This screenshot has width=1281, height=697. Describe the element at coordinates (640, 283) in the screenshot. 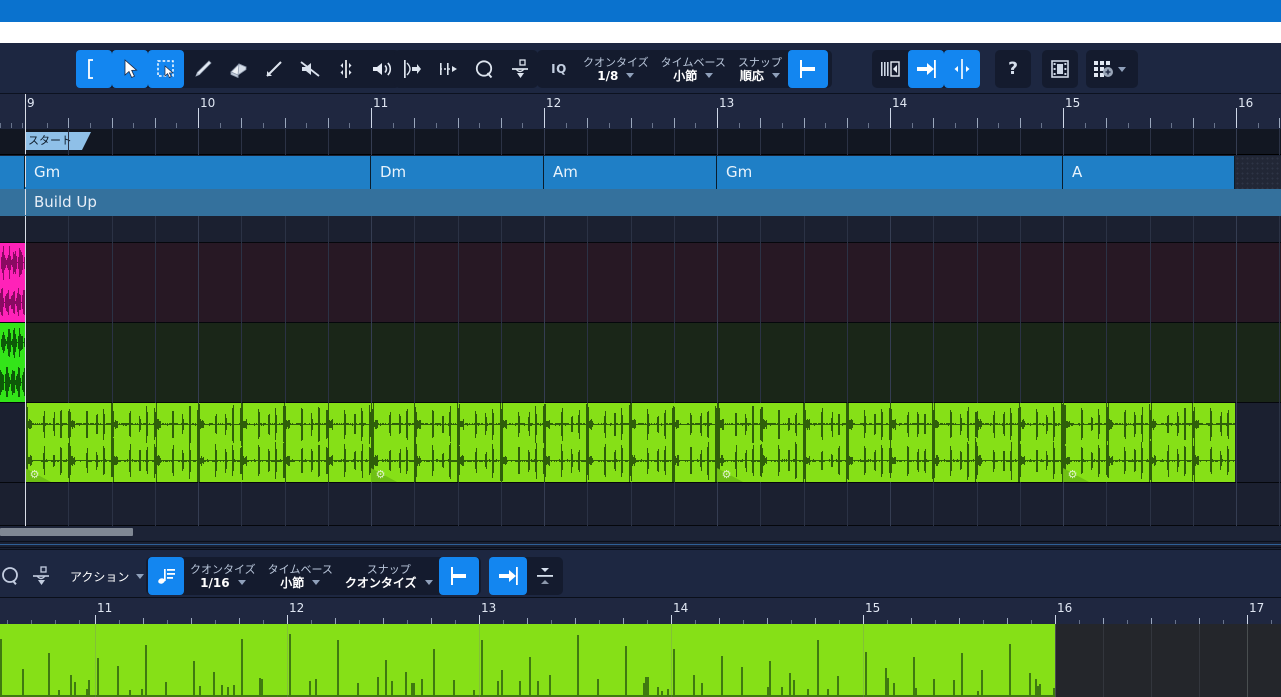

I see `audio-track-pink` at that location.